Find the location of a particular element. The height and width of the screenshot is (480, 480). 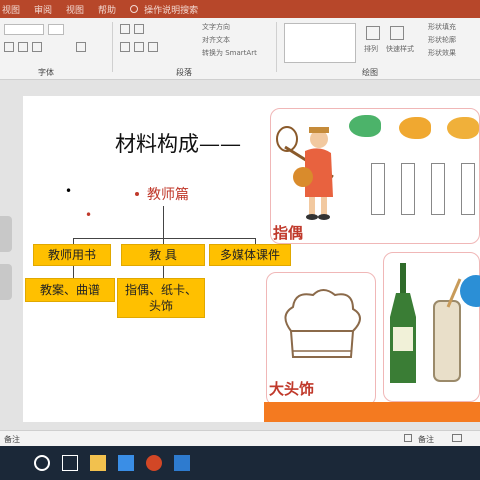

yellow-fish-icon is located at coordinates (463, 128).